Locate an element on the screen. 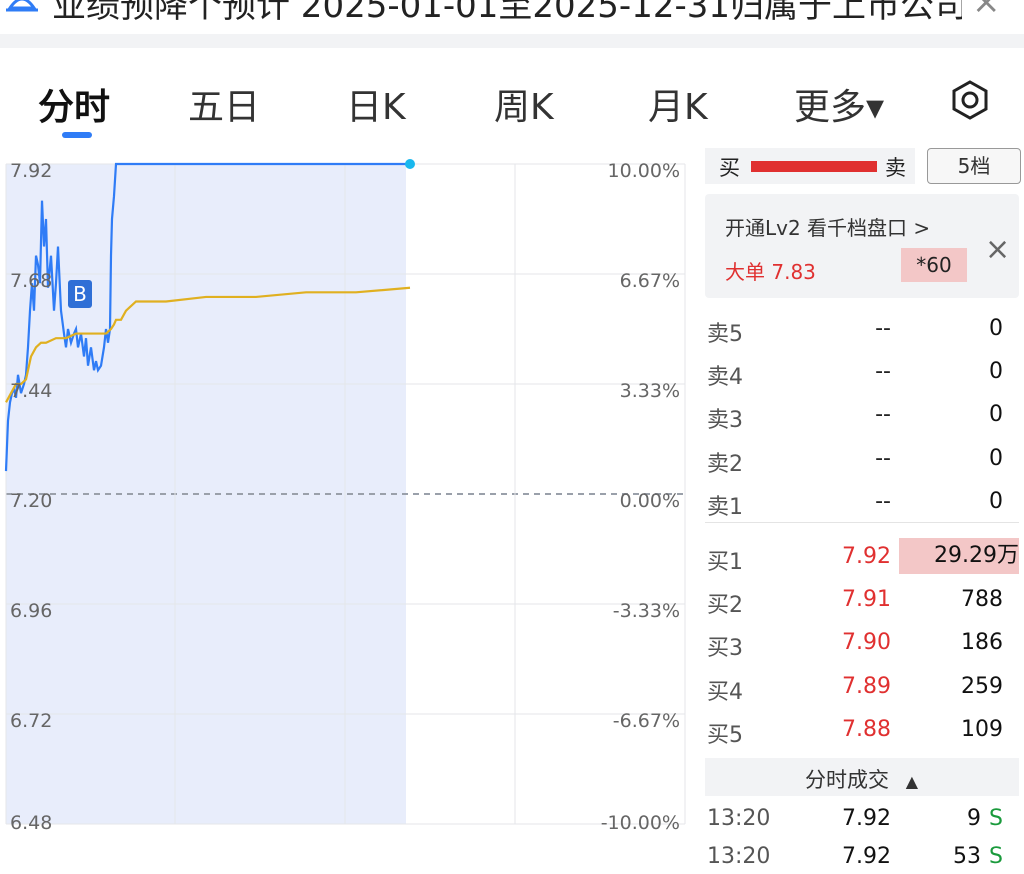 The image size is (1024, 874). bid-label: 买2 is located at coordinates (725, 605).